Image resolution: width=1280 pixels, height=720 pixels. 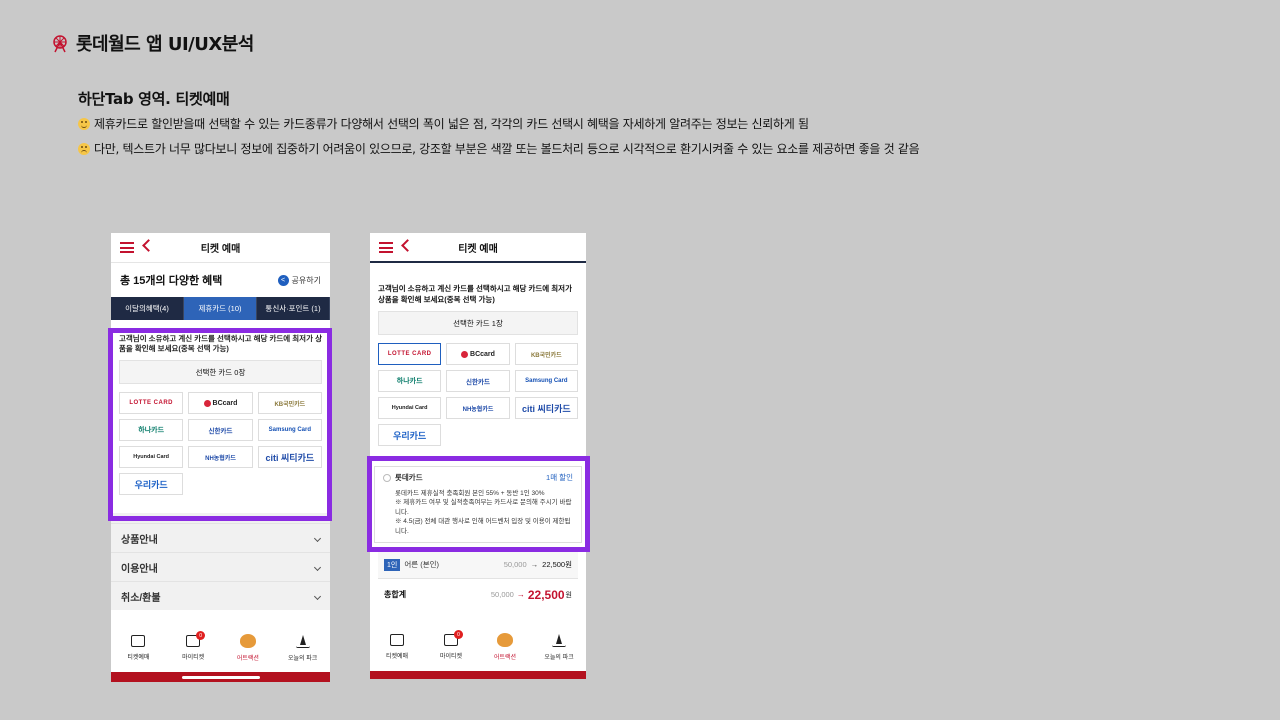 I want to click on total-price: 22,500, so click(x=546, y=594).